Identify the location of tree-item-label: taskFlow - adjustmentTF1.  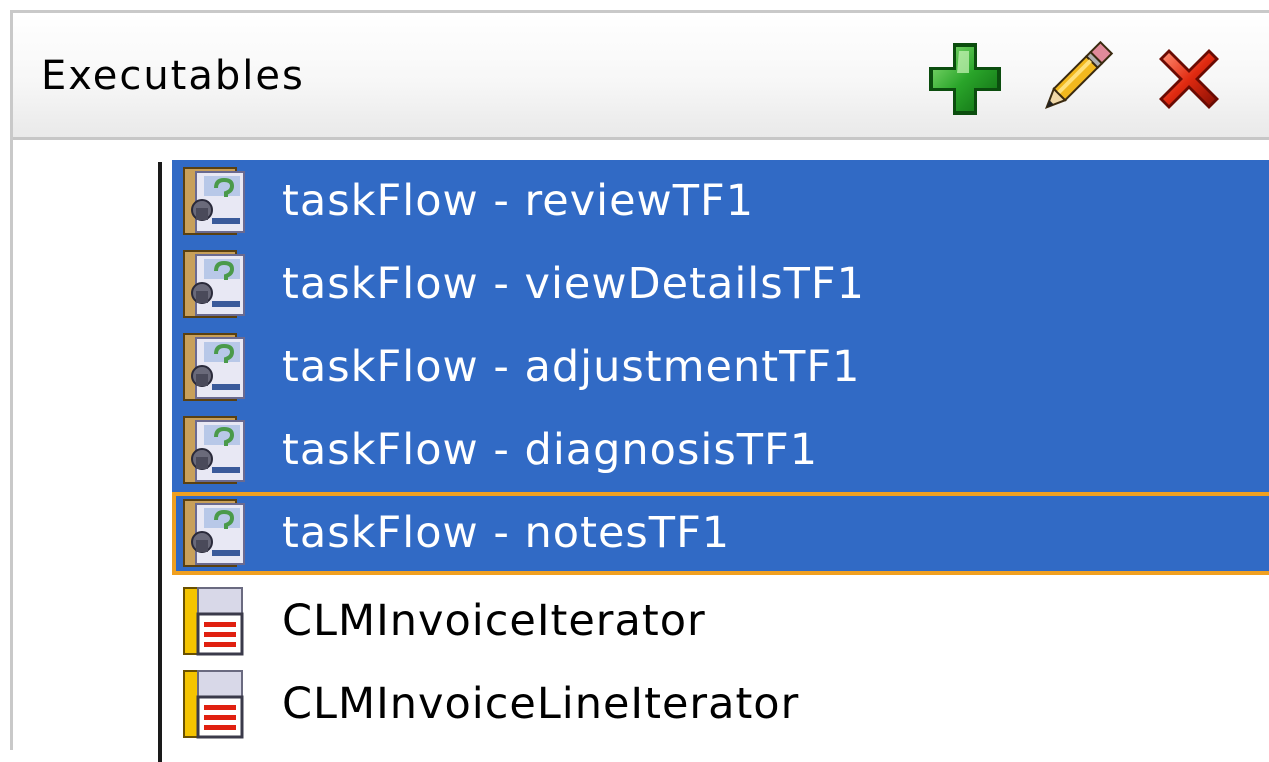
(571, 367).